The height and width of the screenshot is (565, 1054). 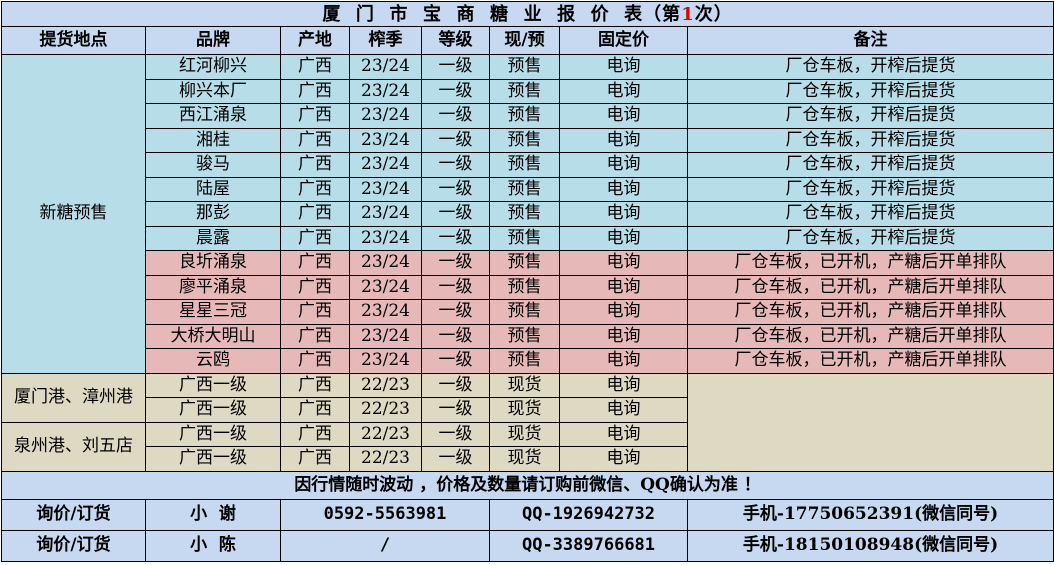 What do you see at coordinates (213, 140) in the screenshot?
I see `cell-brand: 湘桂` at bounding box center [213, 140].